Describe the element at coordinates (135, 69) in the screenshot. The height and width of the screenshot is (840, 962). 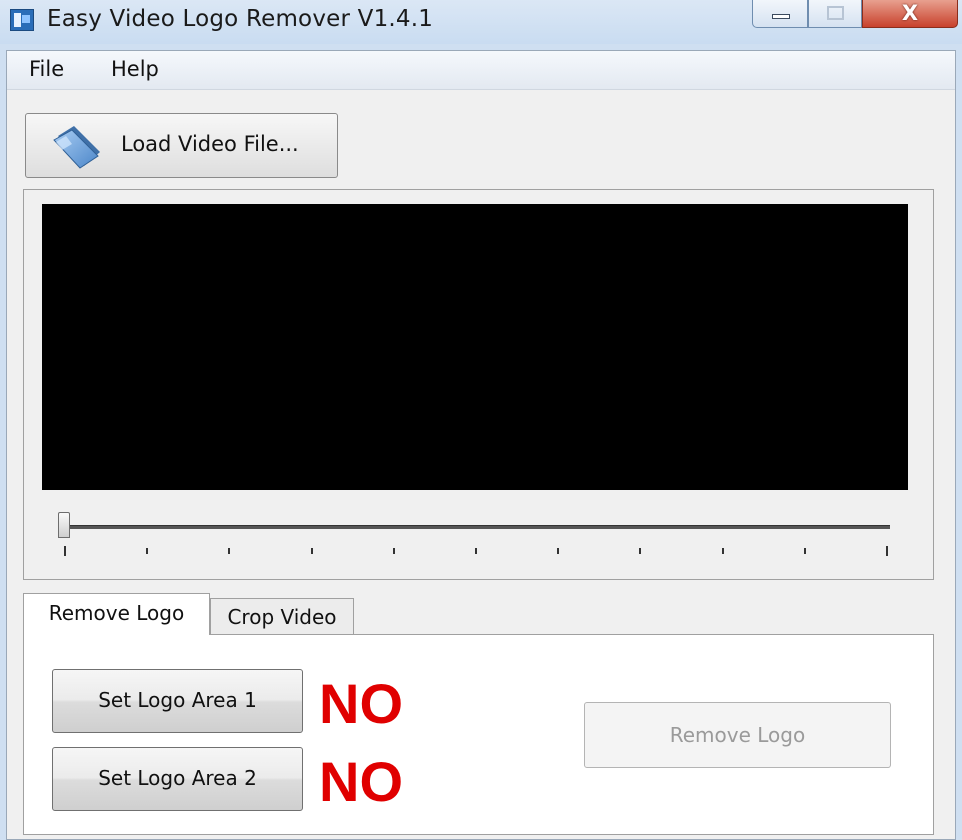
I see `menu-help: Help` at that location.